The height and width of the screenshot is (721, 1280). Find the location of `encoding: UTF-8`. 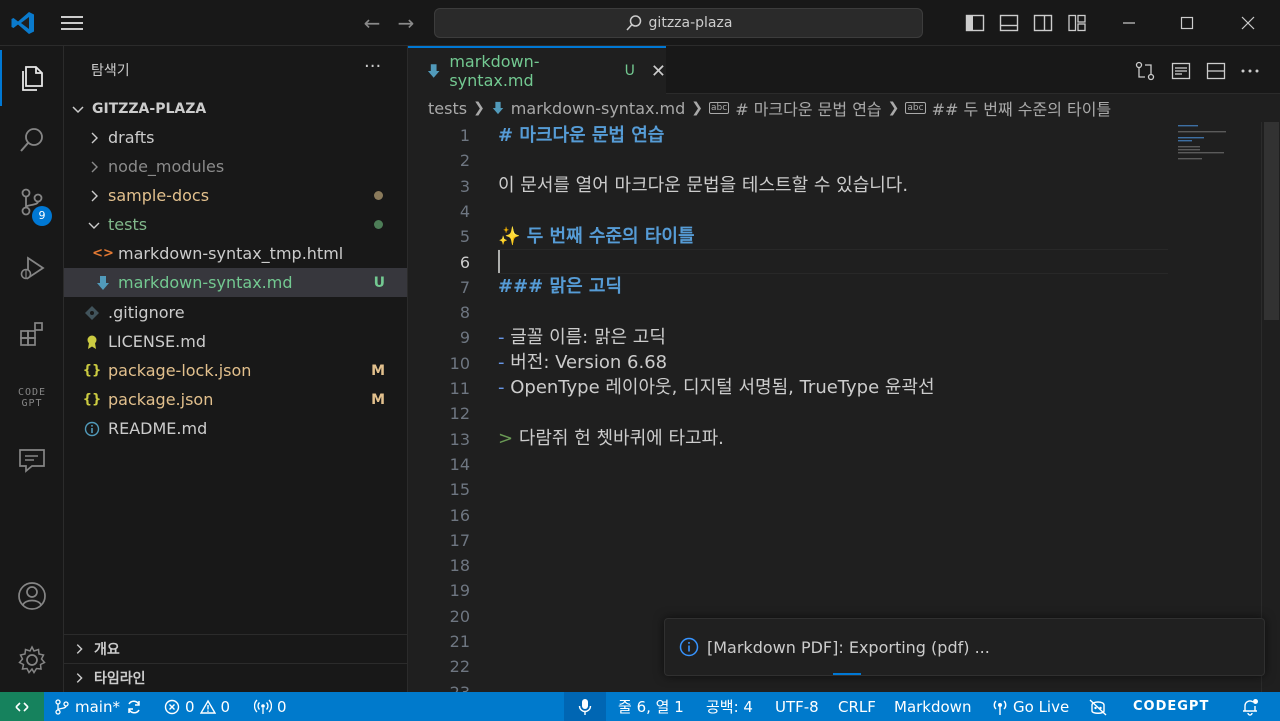

encoding: UTF-8 is located at coordinates (797, 706).